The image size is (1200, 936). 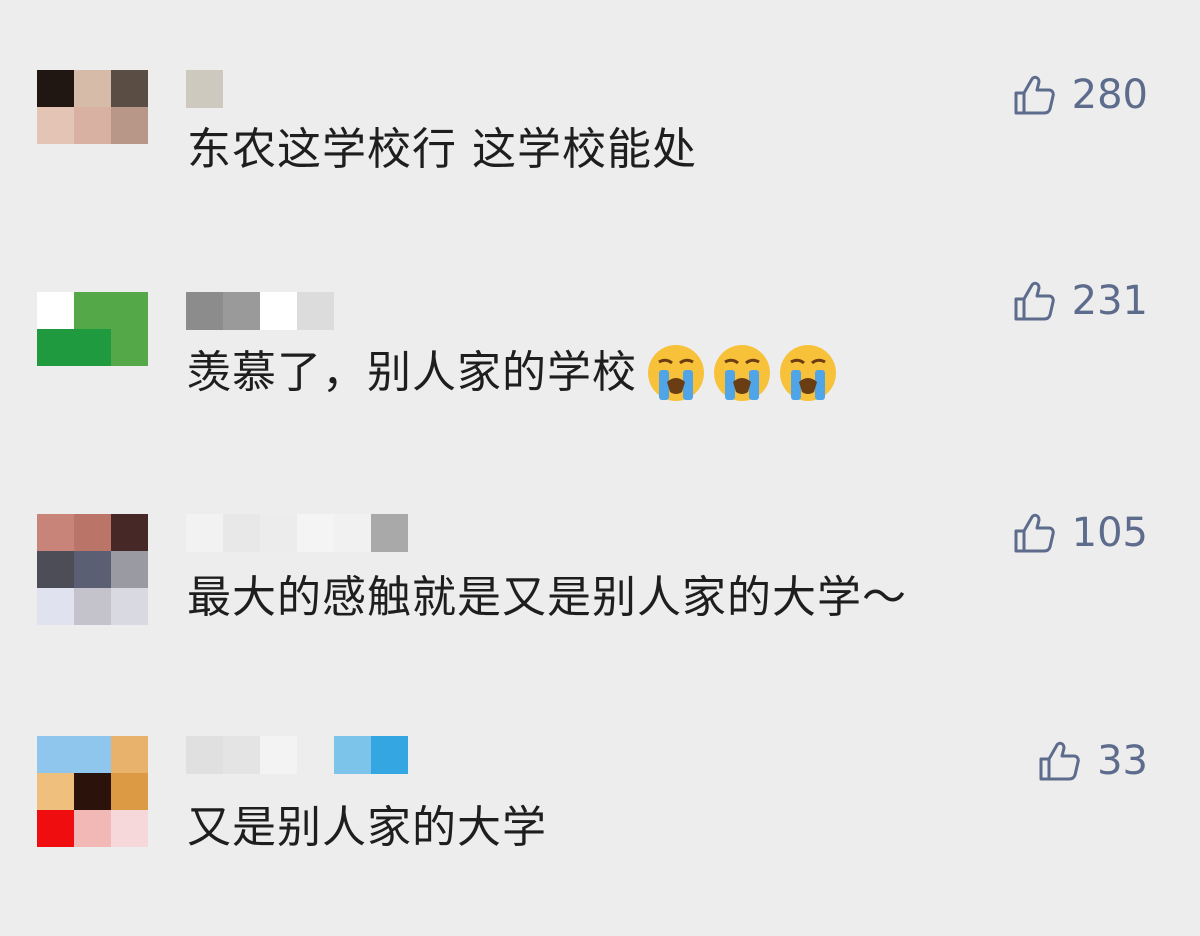 I want to click on like-count: 33, so click(x=1122, y=761).